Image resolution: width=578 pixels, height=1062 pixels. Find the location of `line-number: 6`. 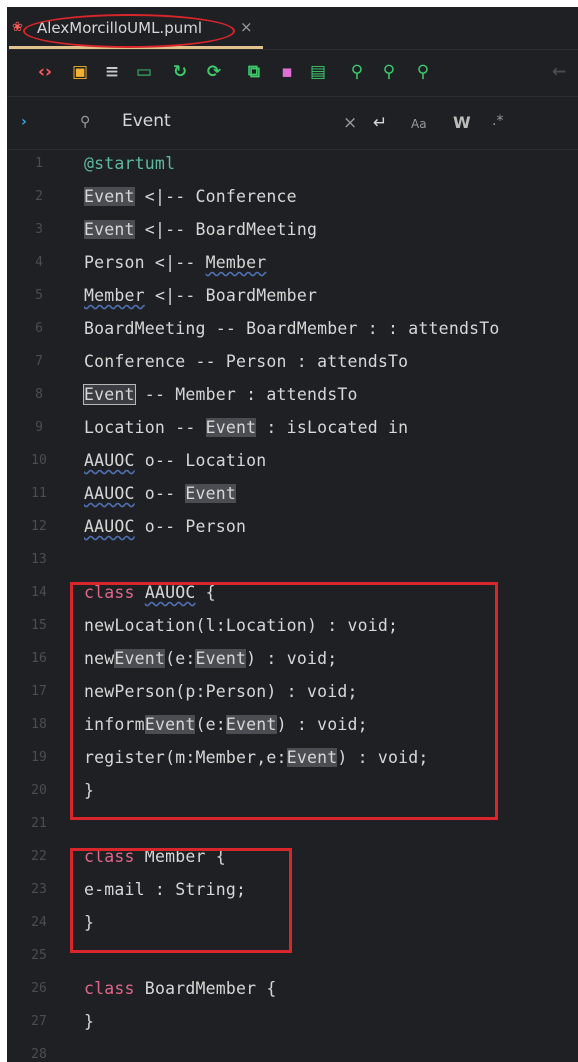

line-number: 6 is located at coordinates (39, 328).